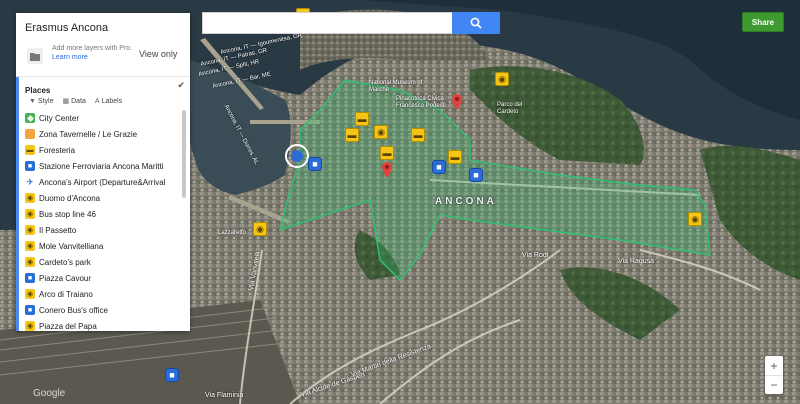 This screenshot has width=800, height=404. I want to click on list-item: Zona Tavernelle / Le Grazie, so click(105, 134).